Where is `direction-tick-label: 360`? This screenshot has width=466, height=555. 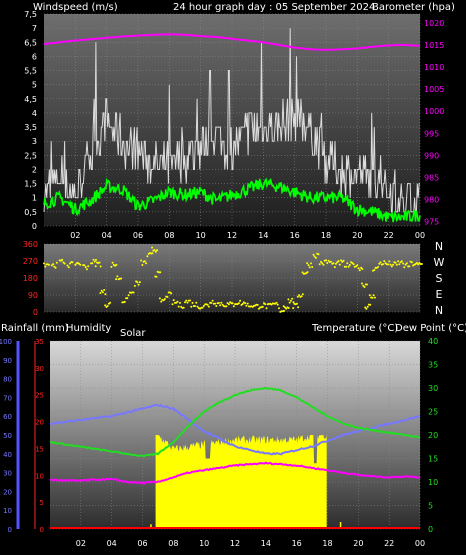
direction-tick-label: 360 is located at coordinates (30, 244).